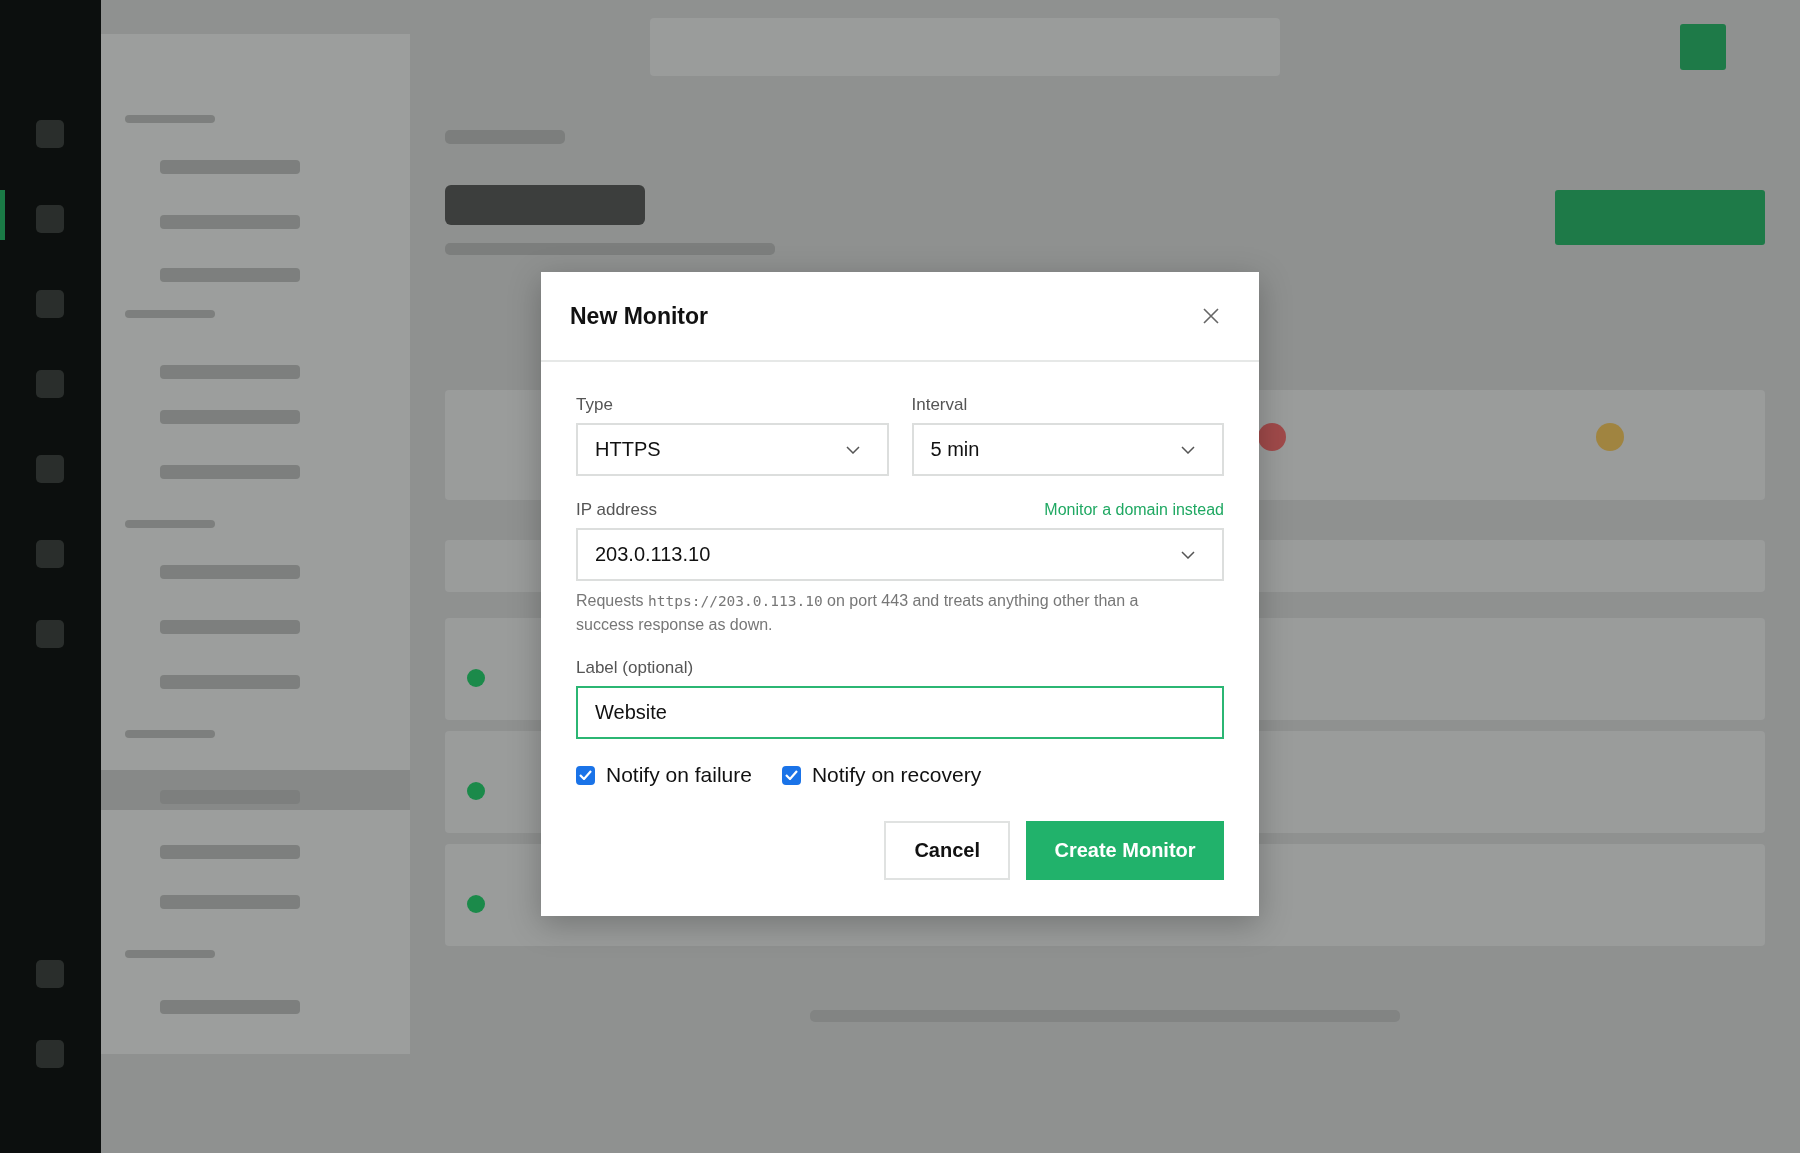 This screenshot has height=1153, width=1800. I want to click on dialog-title: New Monitor, so click(639, 316).